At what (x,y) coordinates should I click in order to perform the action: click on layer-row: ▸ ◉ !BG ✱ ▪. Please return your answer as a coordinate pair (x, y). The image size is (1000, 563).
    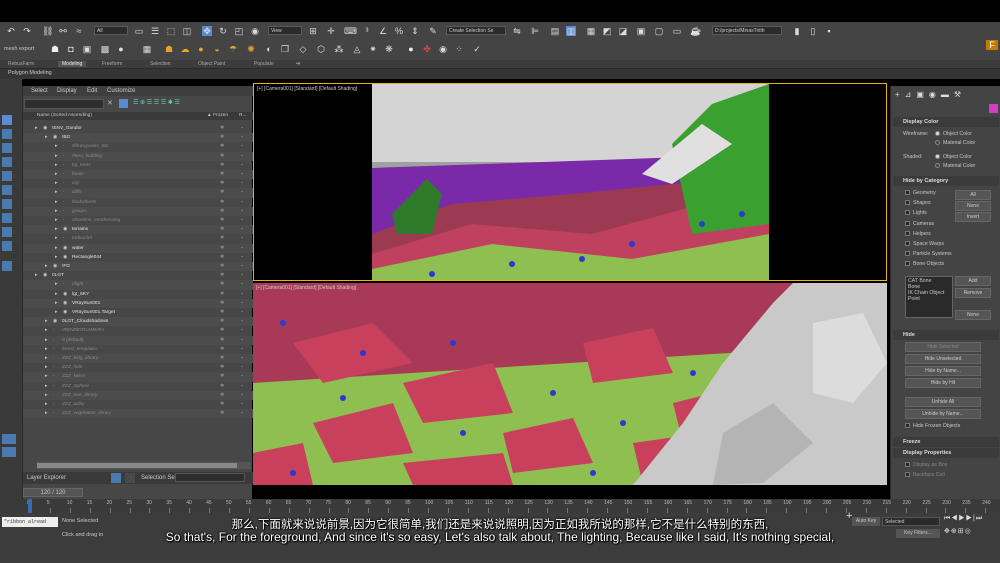
    Looking at the image, I should click on (138, 138).